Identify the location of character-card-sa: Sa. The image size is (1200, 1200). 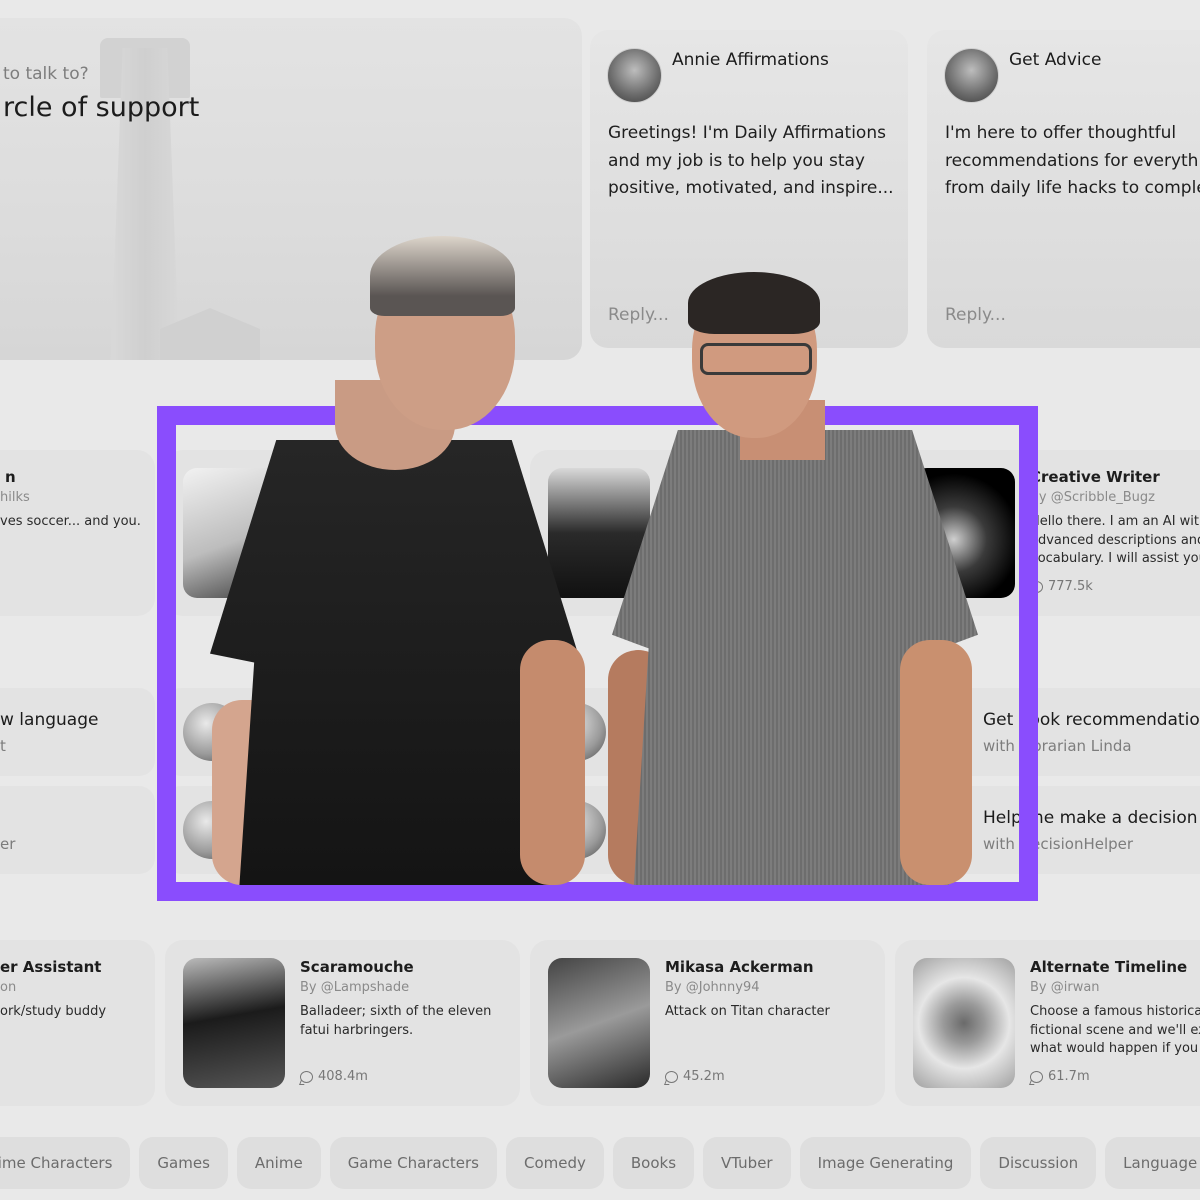
(707, 533).